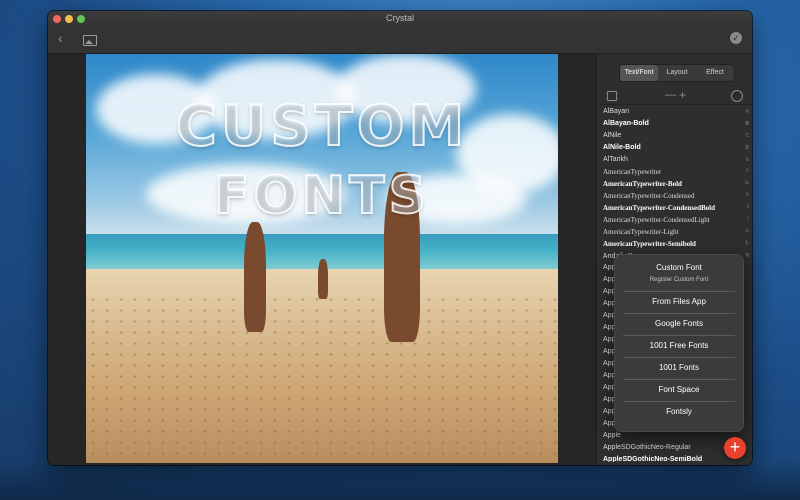 This screenshot has height=500, width=800. What do you see at coordinates (747, 124) in the screenshot?
I see `section-index-letter: B` at bounding box center [747, 124].